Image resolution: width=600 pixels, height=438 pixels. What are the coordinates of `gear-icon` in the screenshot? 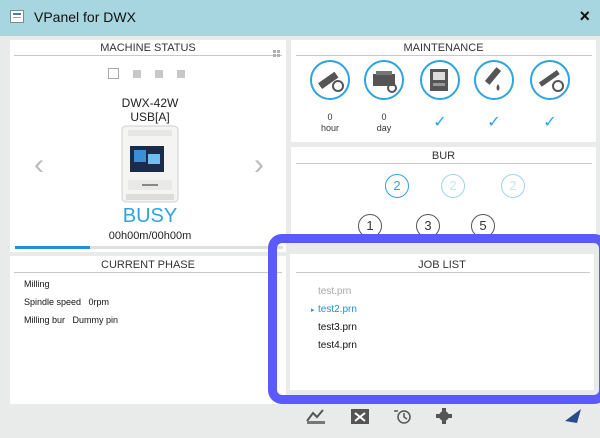 It's located at (444, 416).